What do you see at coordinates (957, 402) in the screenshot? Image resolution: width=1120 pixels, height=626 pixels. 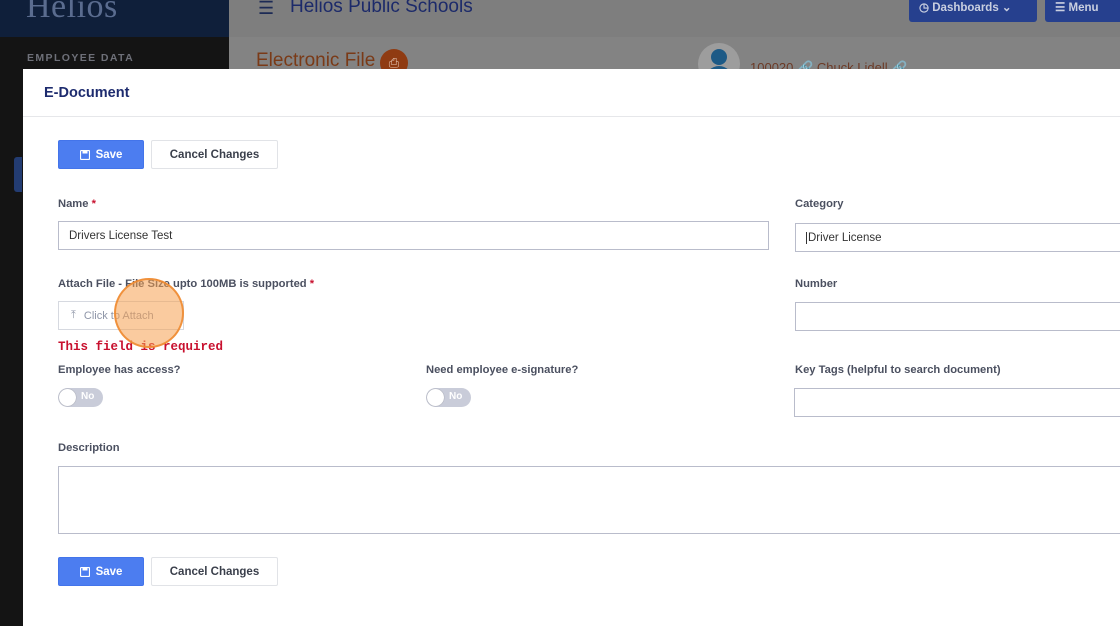 I see `key-tags-input` at bounding box center [957, 402].